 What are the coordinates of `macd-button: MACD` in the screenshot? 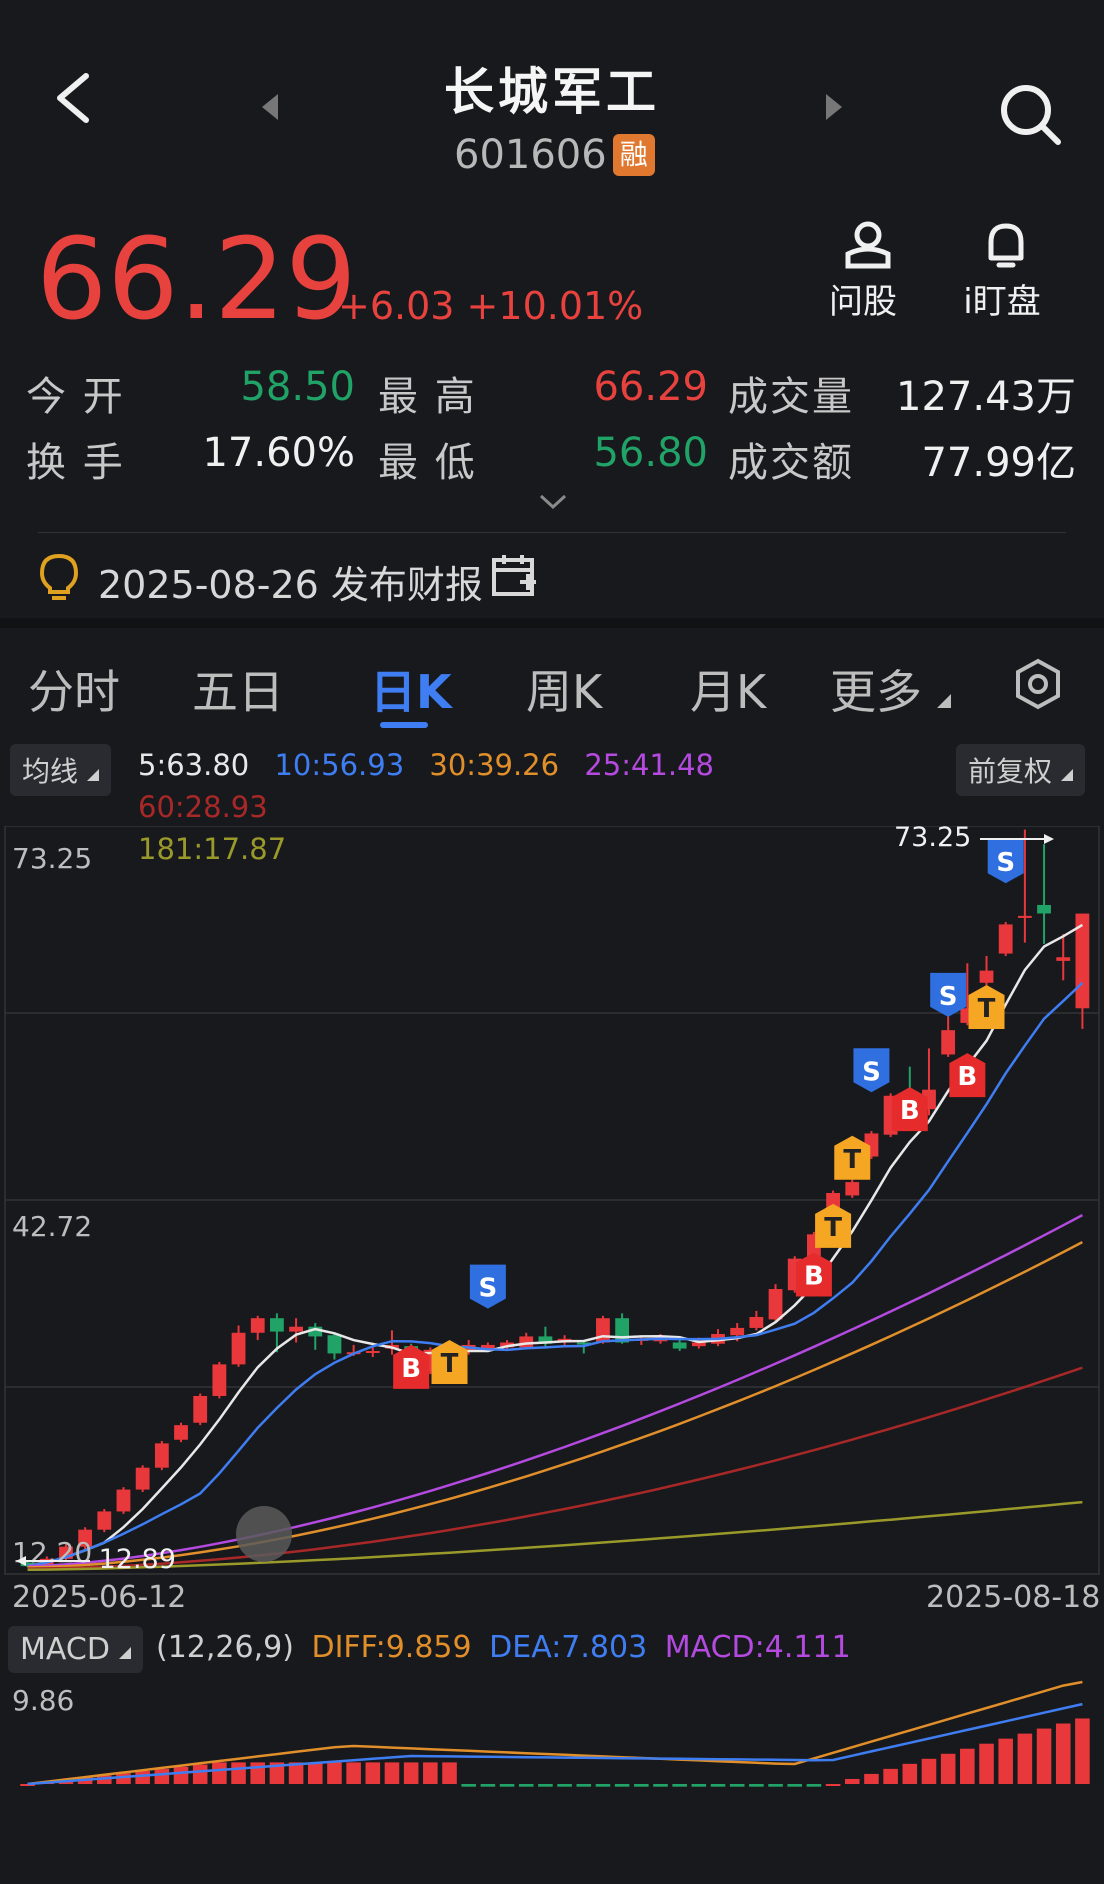 It's located at (76, 1649).